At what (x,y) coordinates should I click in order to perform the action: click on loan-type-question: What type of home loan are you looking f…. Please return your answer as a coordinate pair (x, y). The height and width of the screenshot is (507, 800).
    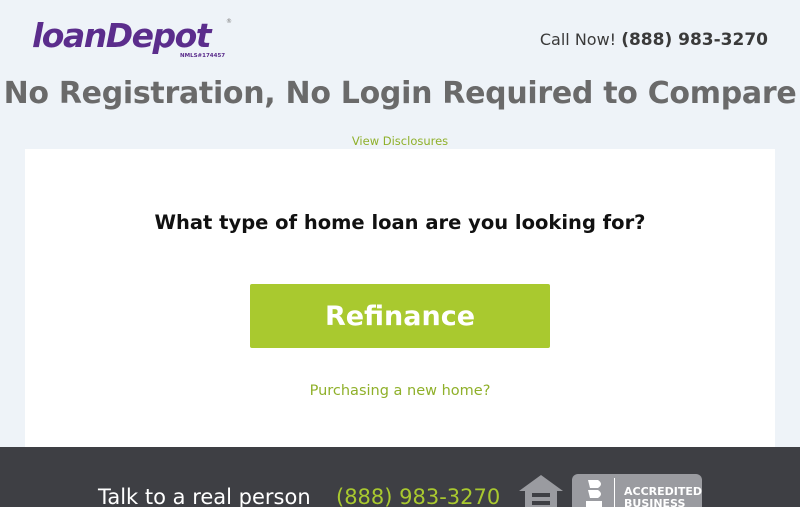
    Looking at the image, I should click on (400, 222).